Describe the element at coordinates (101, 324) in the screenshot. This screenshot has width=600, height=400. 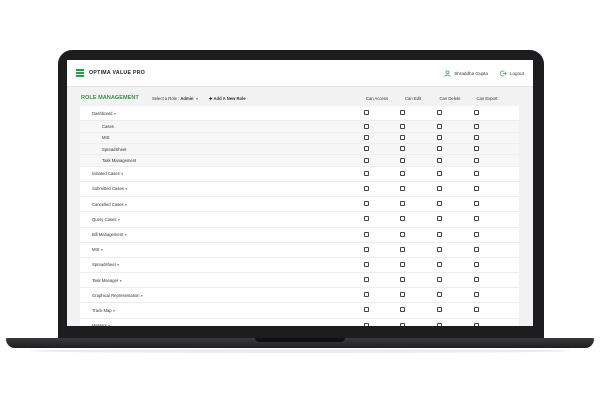
I see `row-label: Masters▾` at that location.